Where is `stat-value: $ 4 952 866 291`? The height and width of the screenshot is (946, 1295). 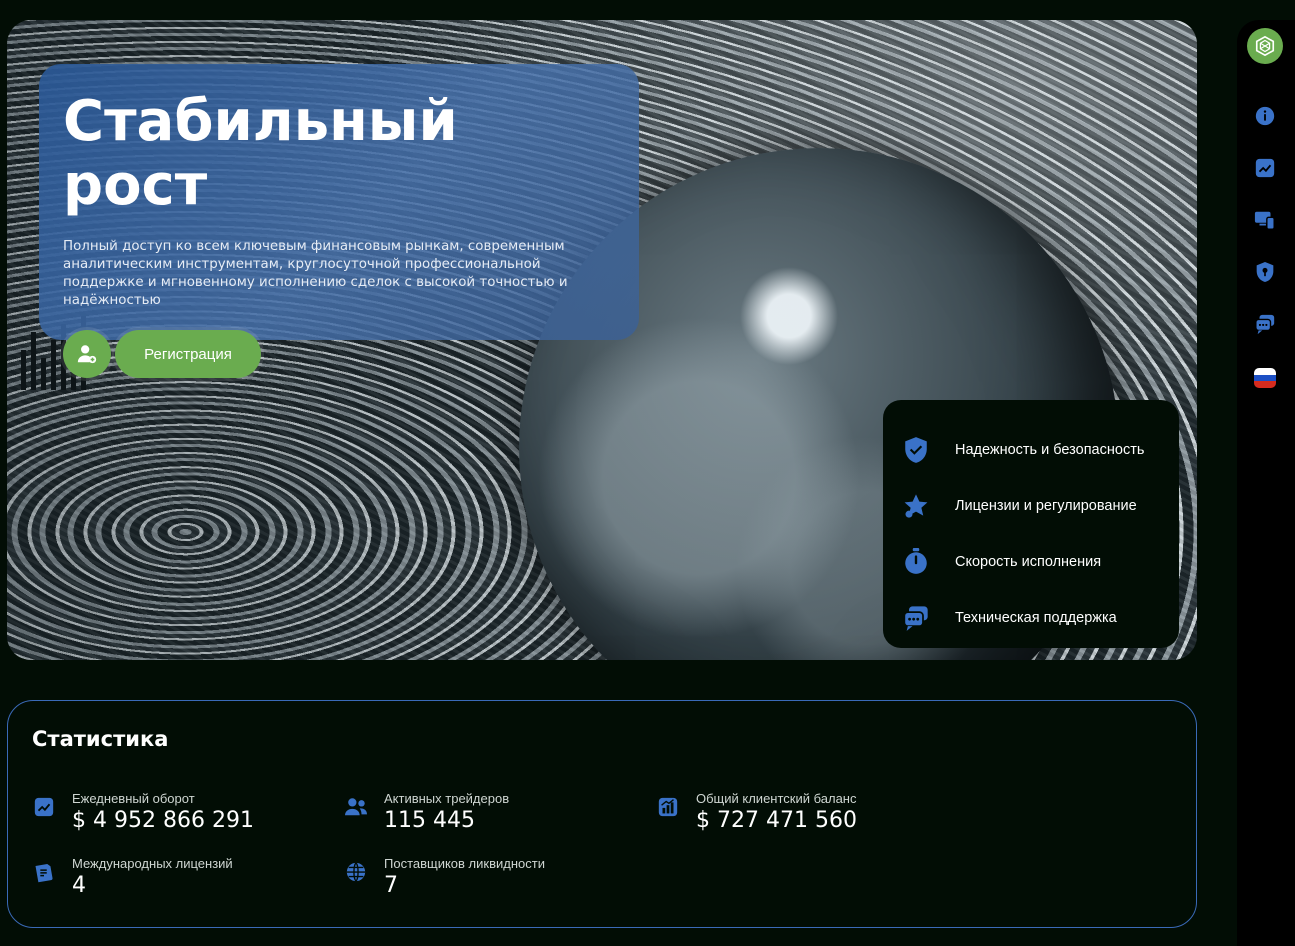
stat-value: $ 4 952 866 291 is located at coordinates (163, 820).